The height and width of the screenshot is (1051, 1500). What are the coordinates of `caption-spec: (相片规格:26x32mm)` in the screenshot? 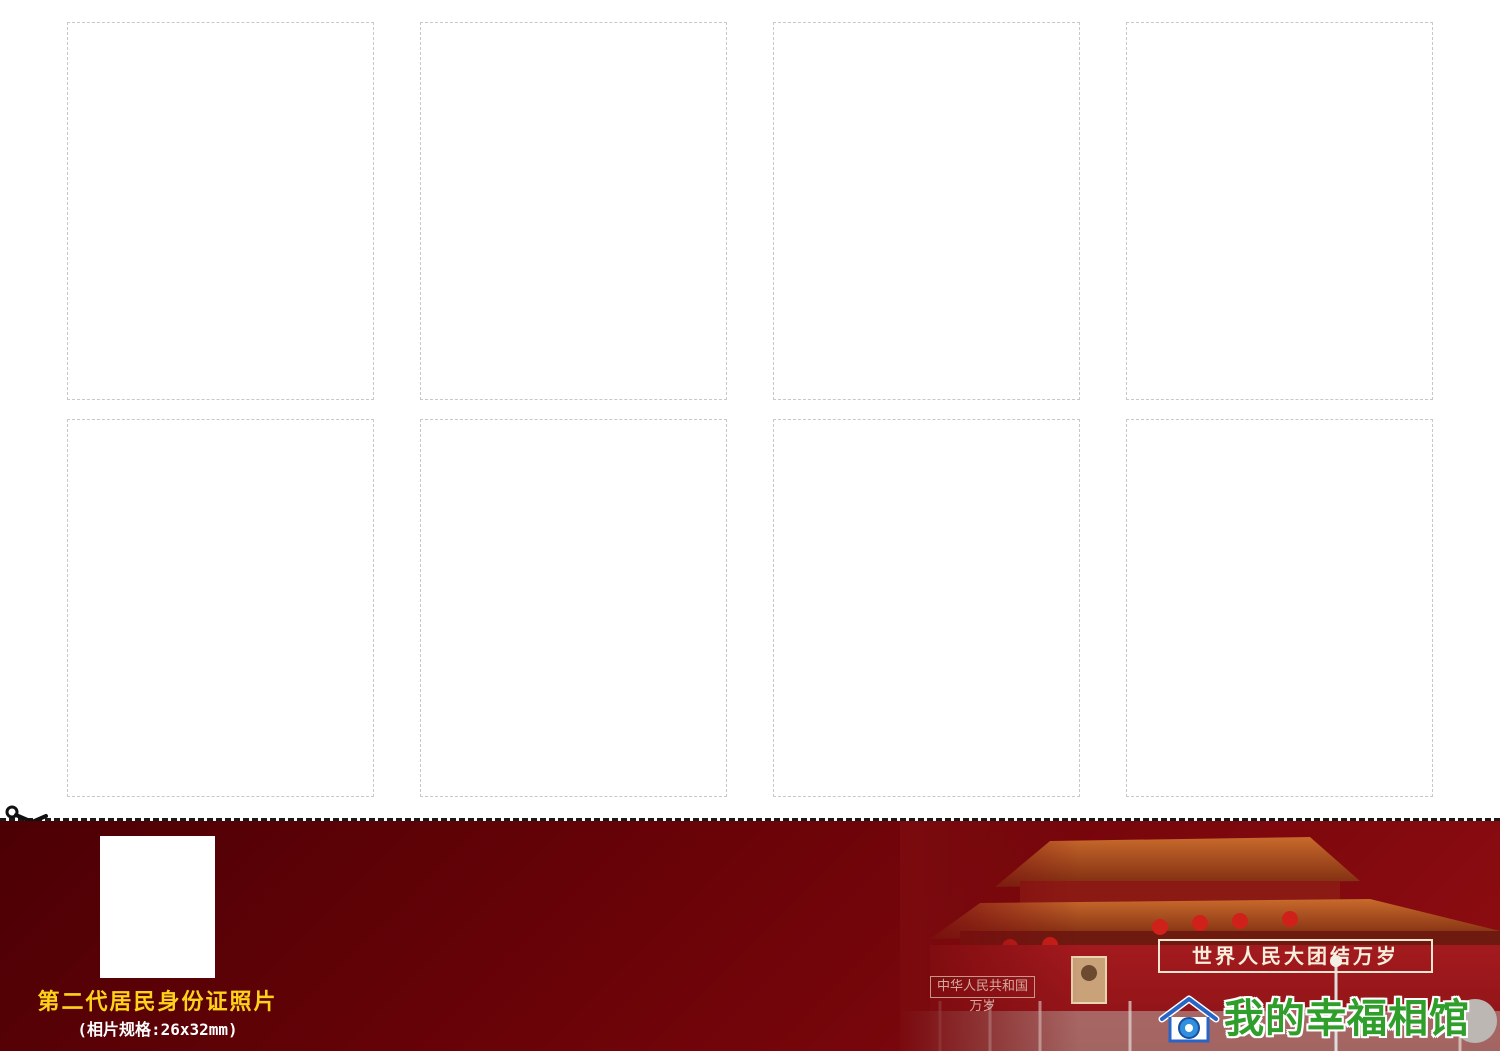 It's located at (157, 1029).